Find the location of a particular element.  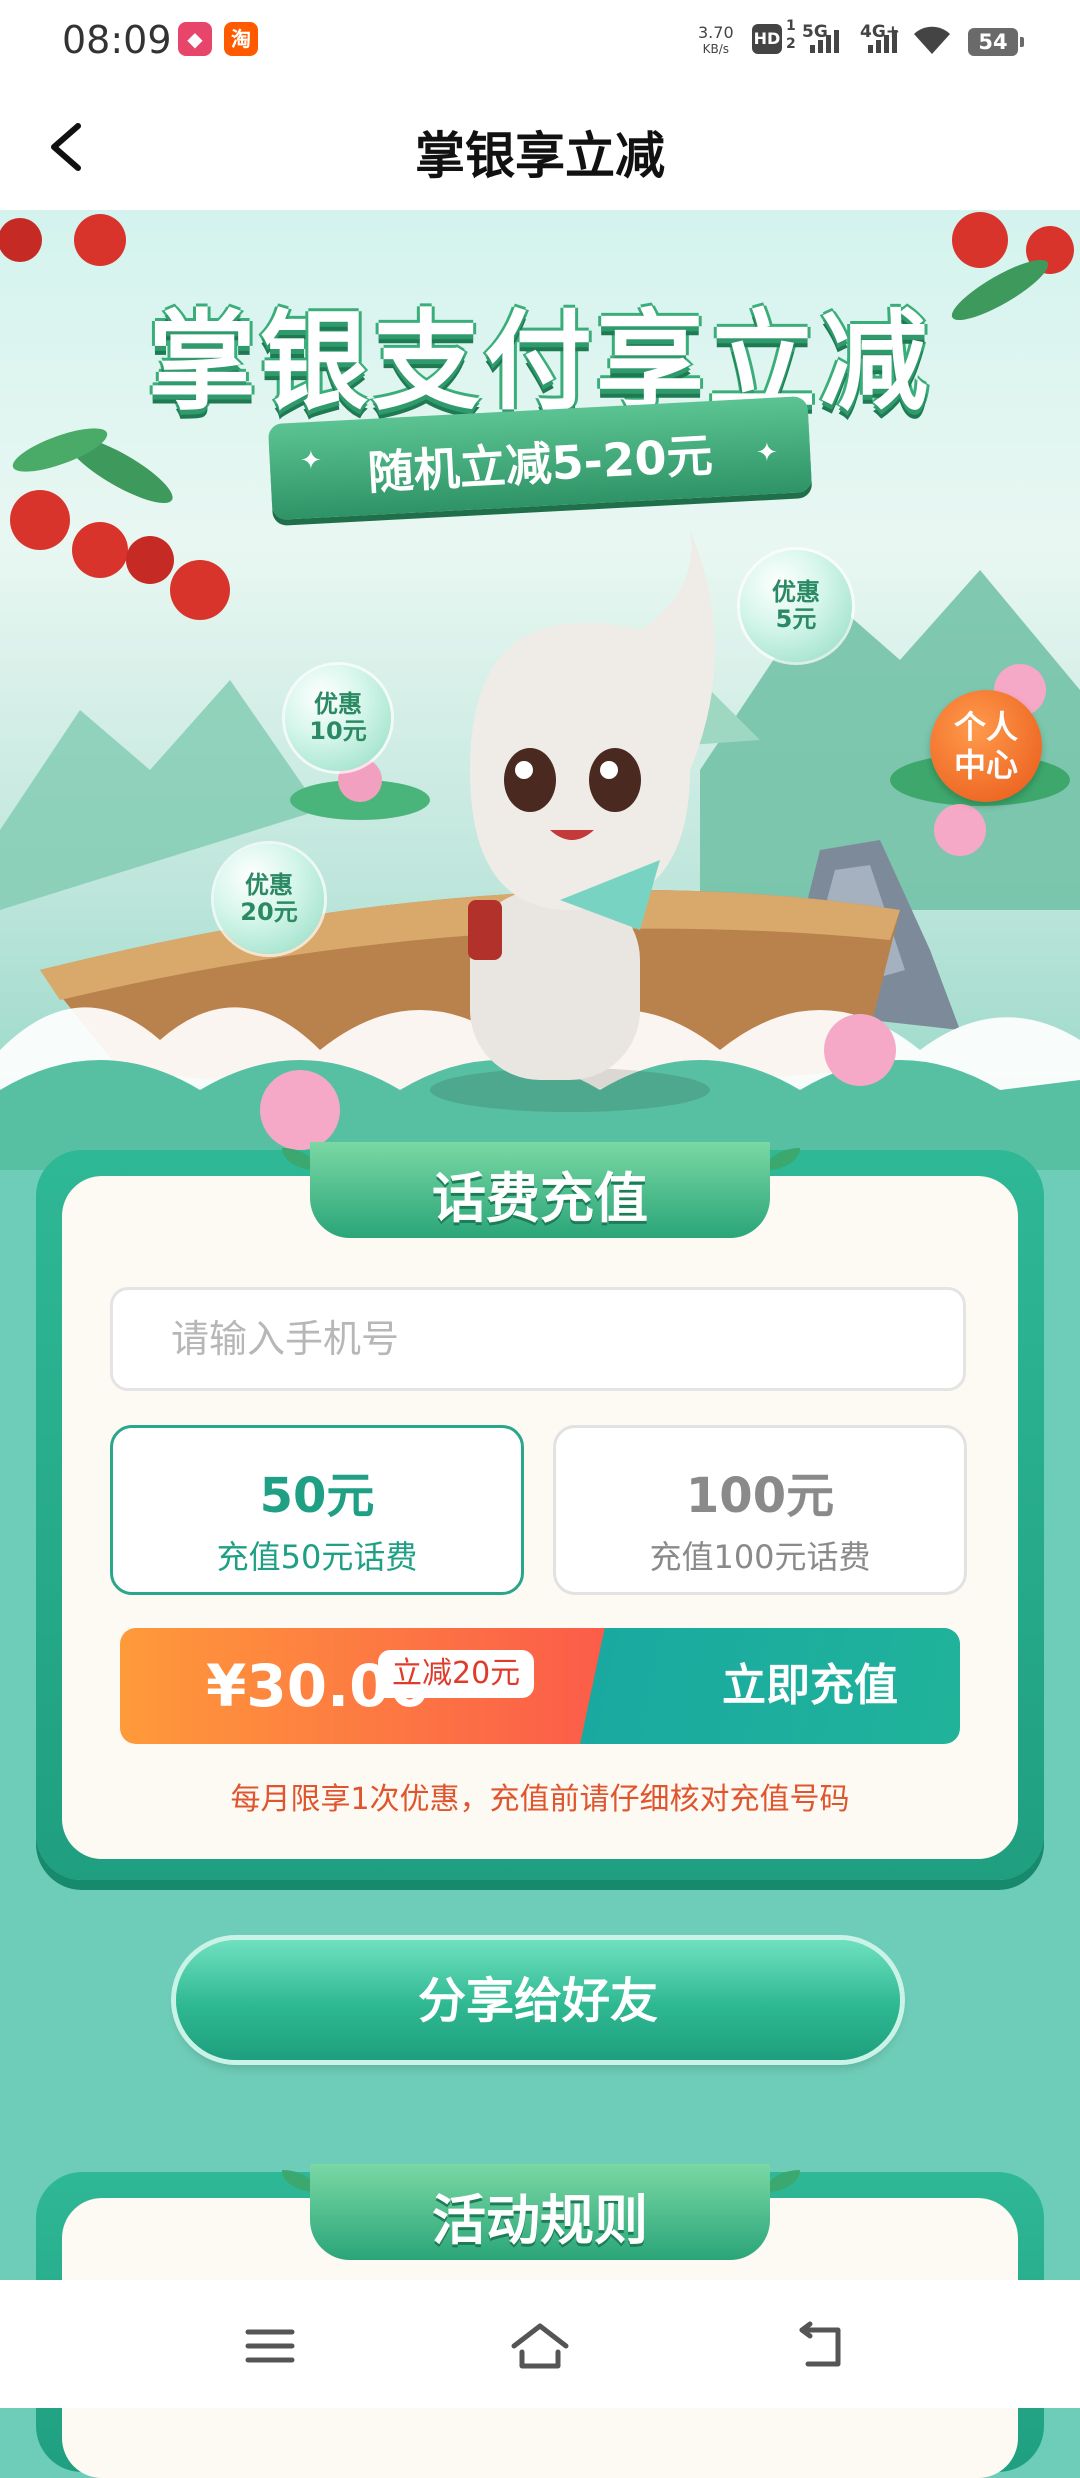

sim1-label: 1 is located at coordinates (791, 26).